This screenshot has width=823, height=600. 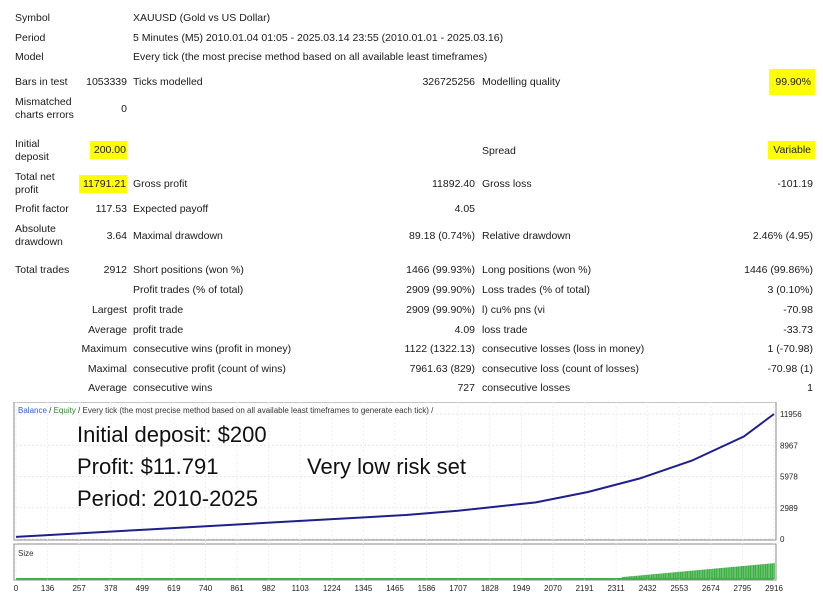 What do you see at coordinates (27, 144) in the screenshot?
I see `deposit-label-1: Initial` at bounding box center [27, 144].